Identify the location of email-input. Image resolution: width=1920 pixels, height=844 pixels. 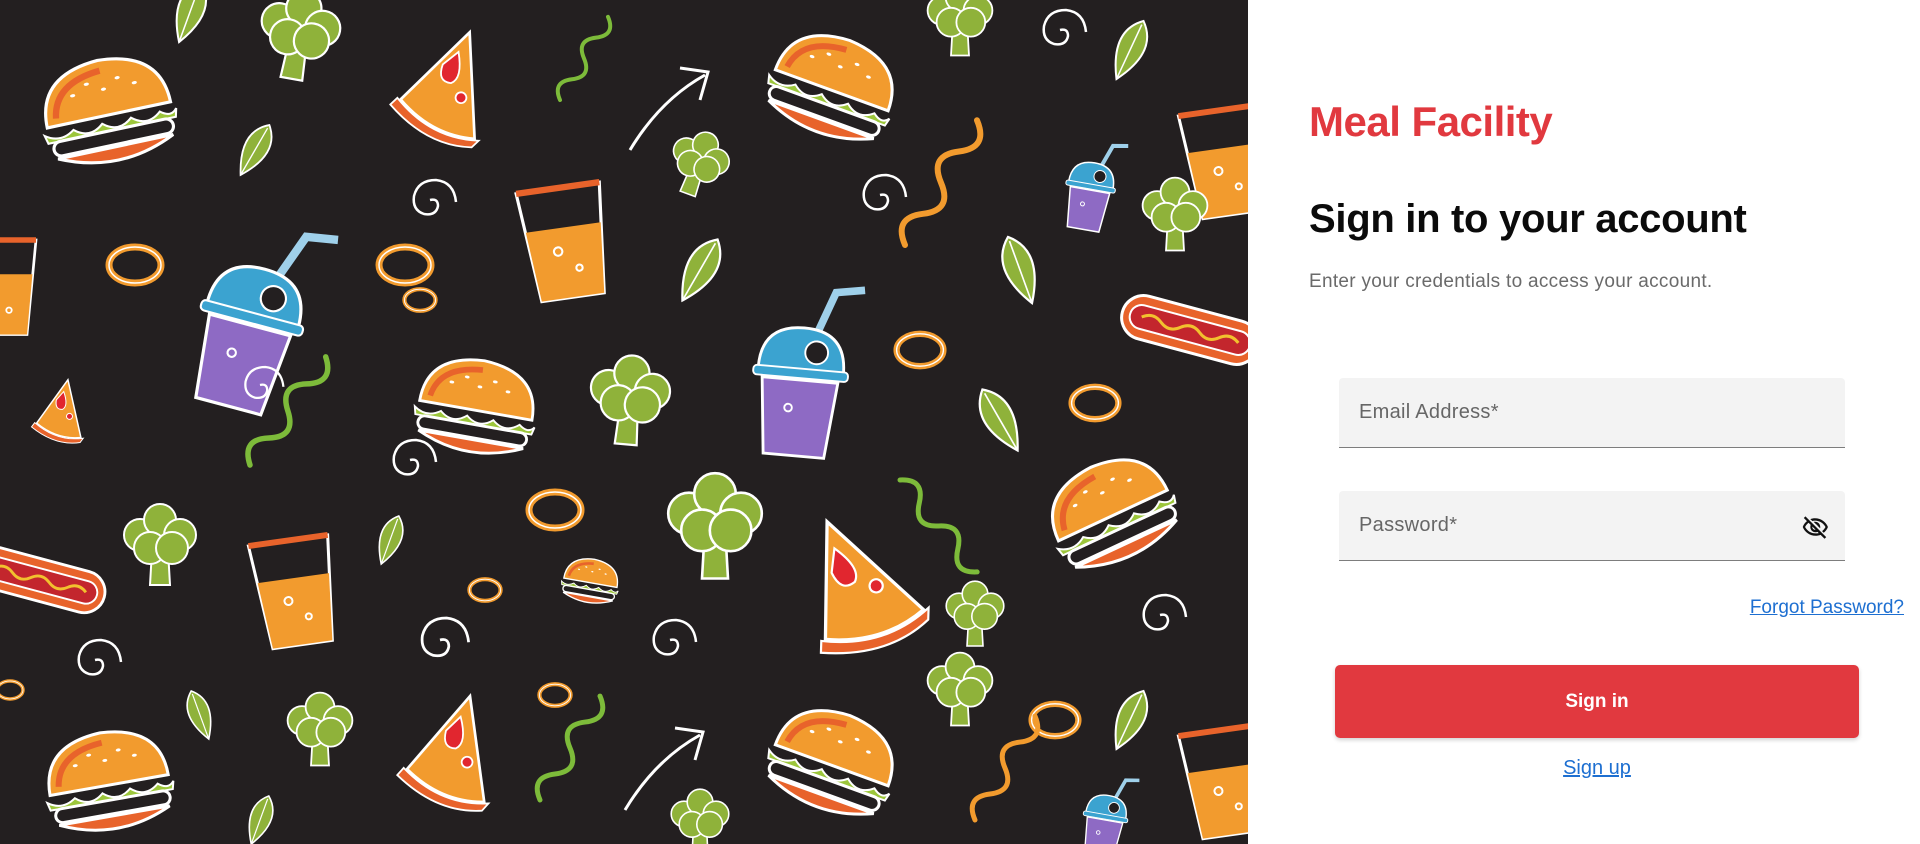
(1592, 412).